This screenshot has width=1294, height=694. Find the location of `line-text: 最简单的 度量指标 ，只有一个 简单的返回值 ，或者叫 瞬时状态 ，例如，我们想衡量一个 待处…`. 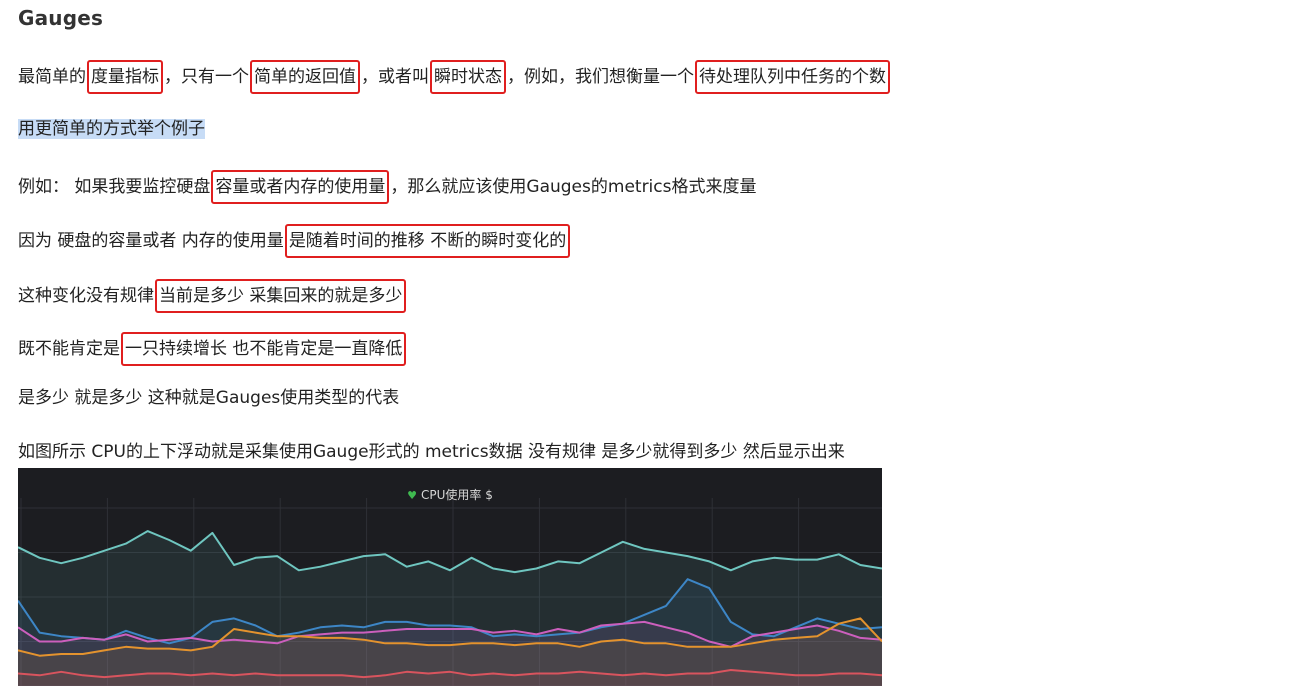

line-text: 最简单的 度量指标 ，只有一个 简单的返回值 ，或者叫 瞬时状态 ，例如，我们想衡量一个 待处… is located at coordinates (454, 77).